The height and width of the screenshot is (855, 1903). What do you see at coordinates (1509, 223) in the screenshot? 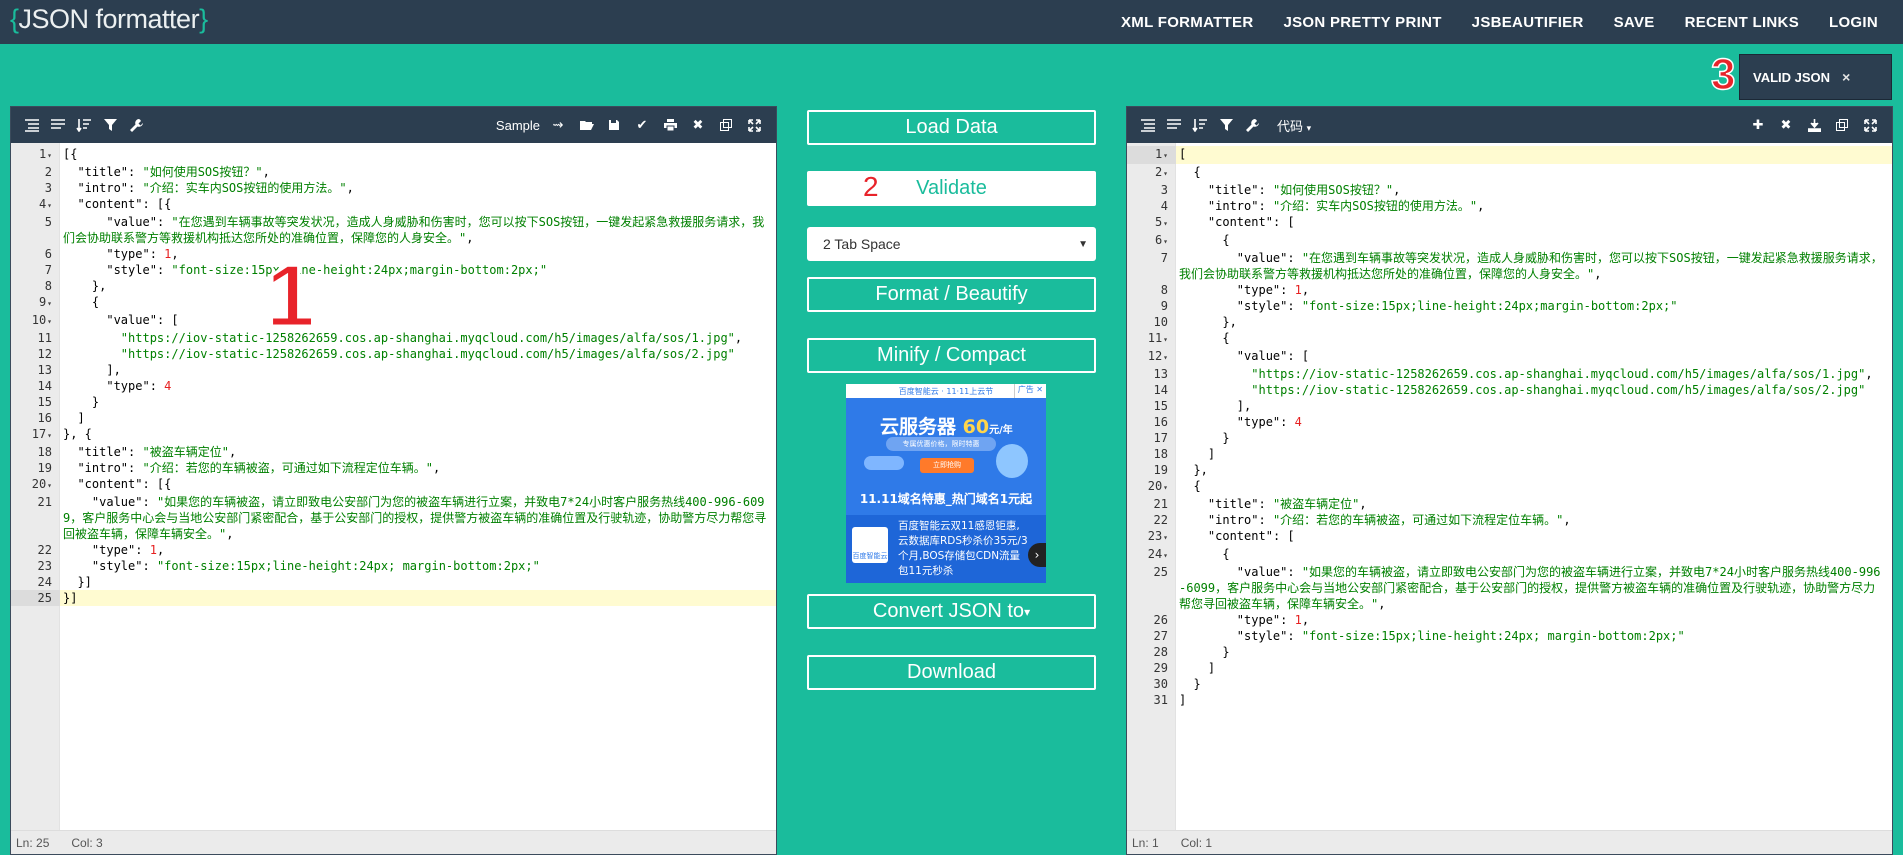
I see `code-line: 5▾ "content": [` at bounding box center [1509, 223].